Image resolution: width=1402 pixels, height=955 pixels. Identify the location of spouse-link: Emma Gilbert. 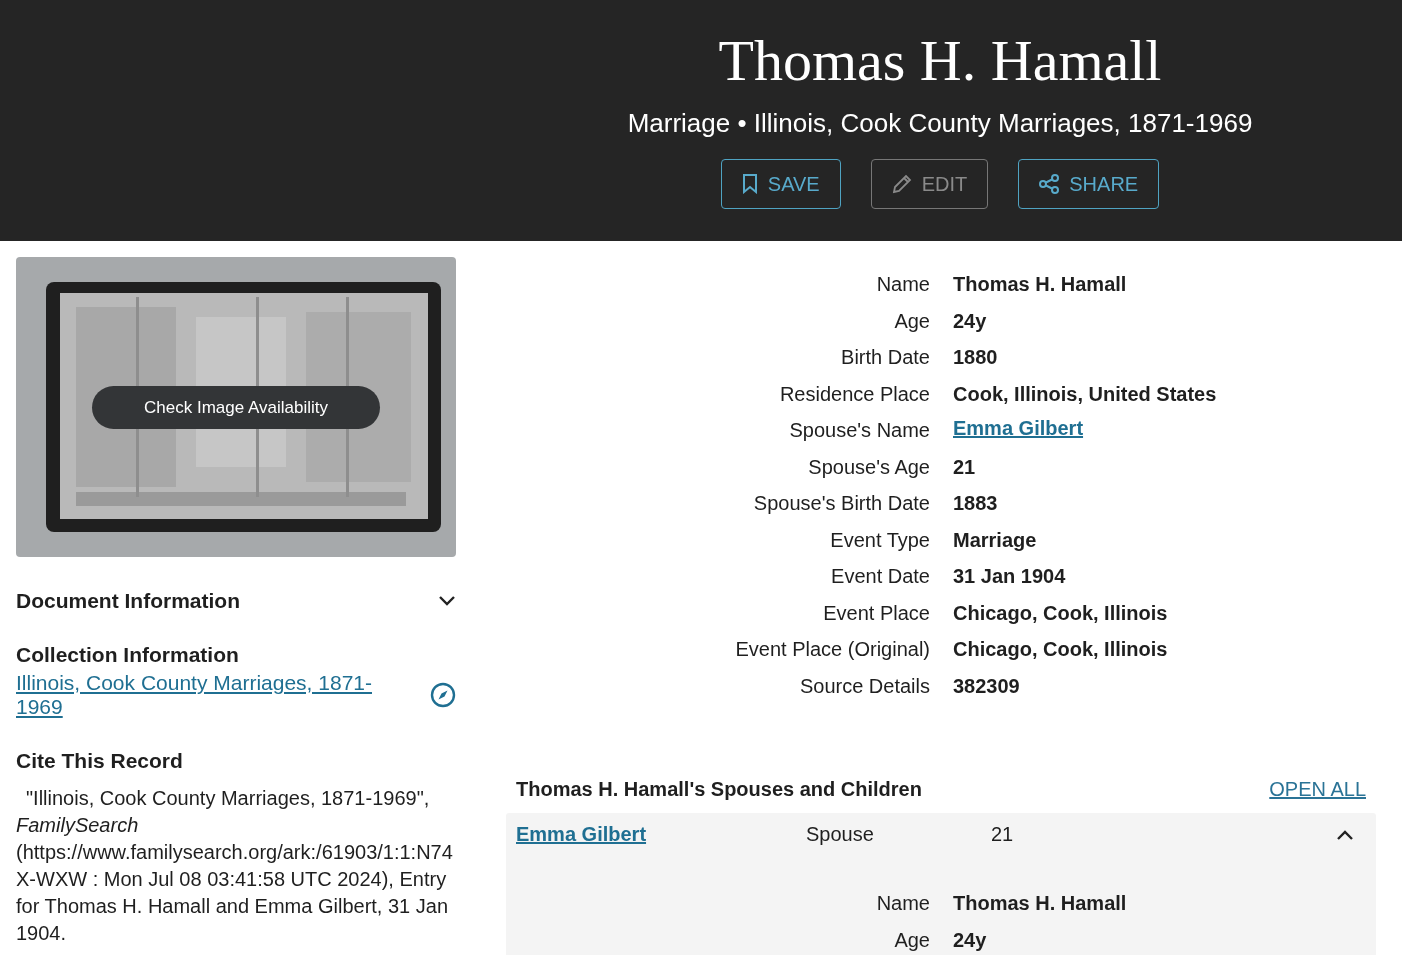
(1018, 428).